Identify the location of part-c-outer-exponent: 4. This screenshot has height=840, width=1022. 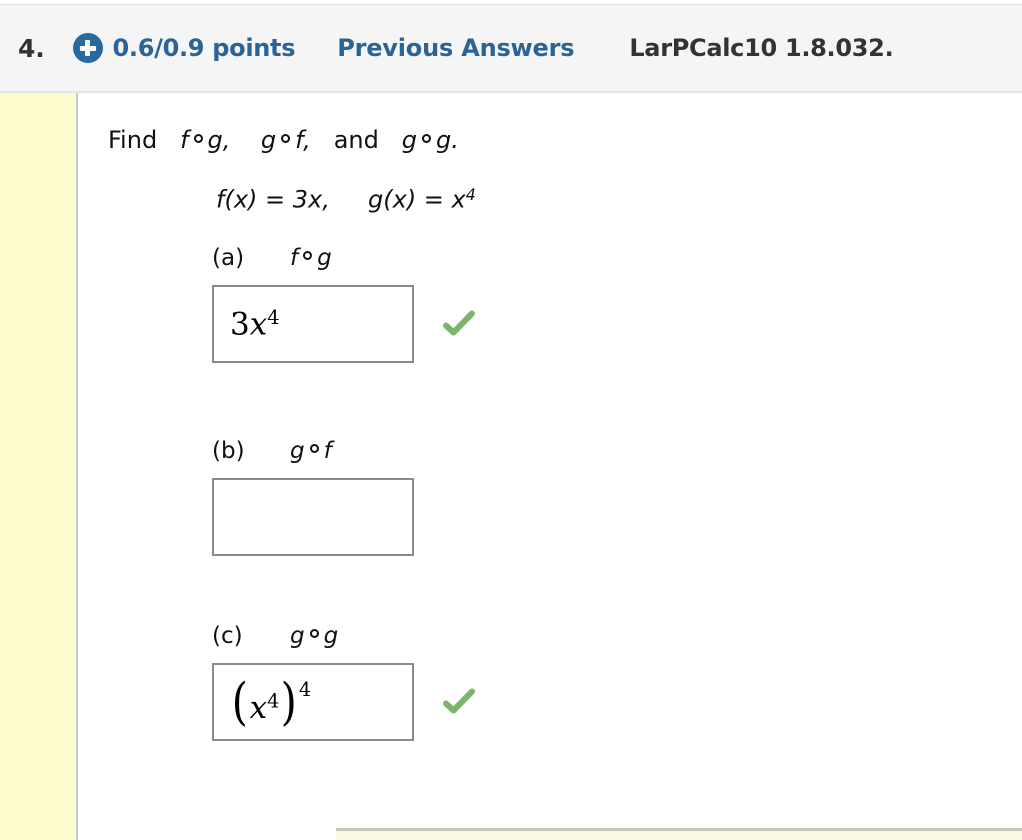
(305, 689).